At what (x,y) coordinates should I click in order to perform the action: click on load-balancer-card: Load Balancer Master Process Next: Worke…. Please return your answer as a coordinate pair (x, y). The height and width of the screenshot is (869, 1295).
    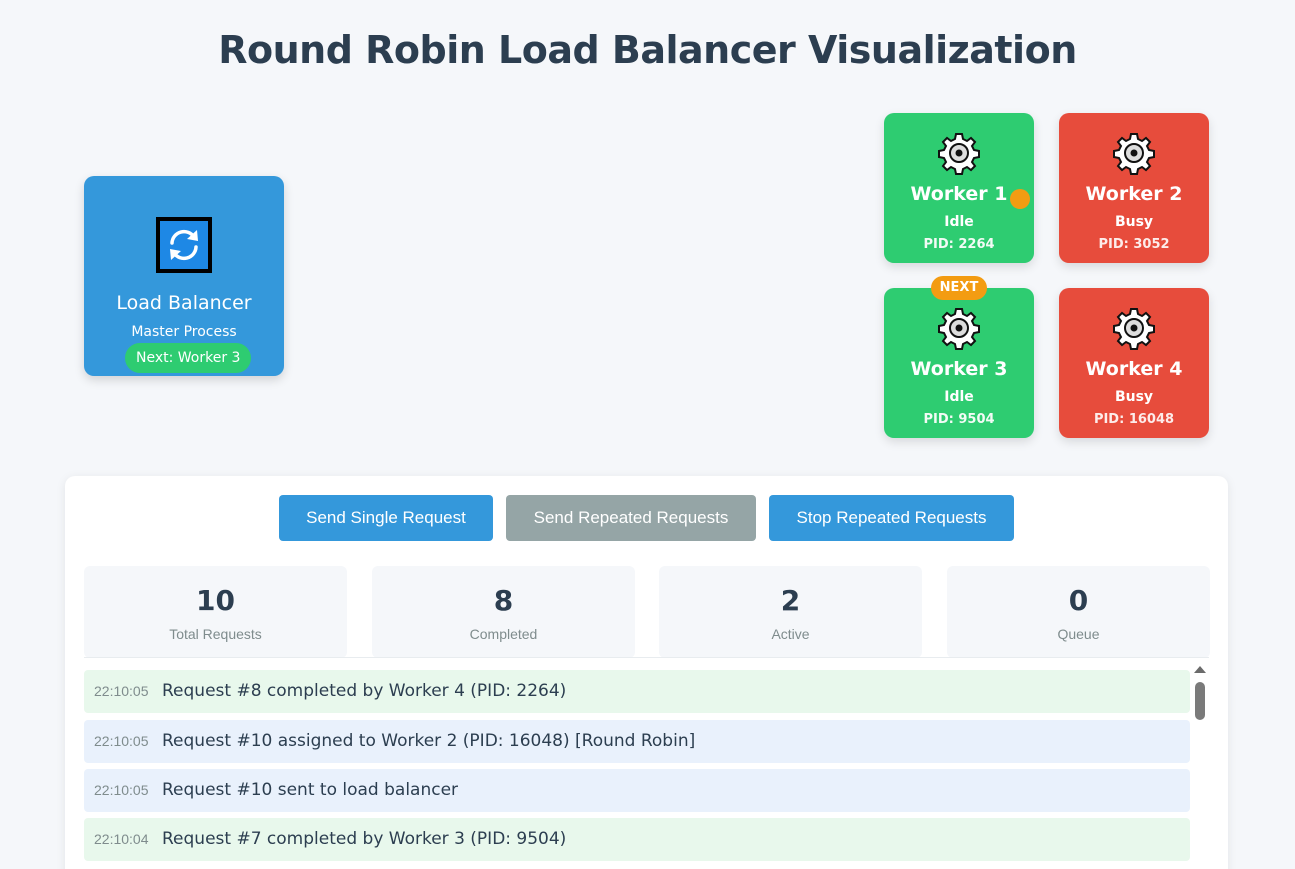
    Looking at the image, I should click on (184, 276).